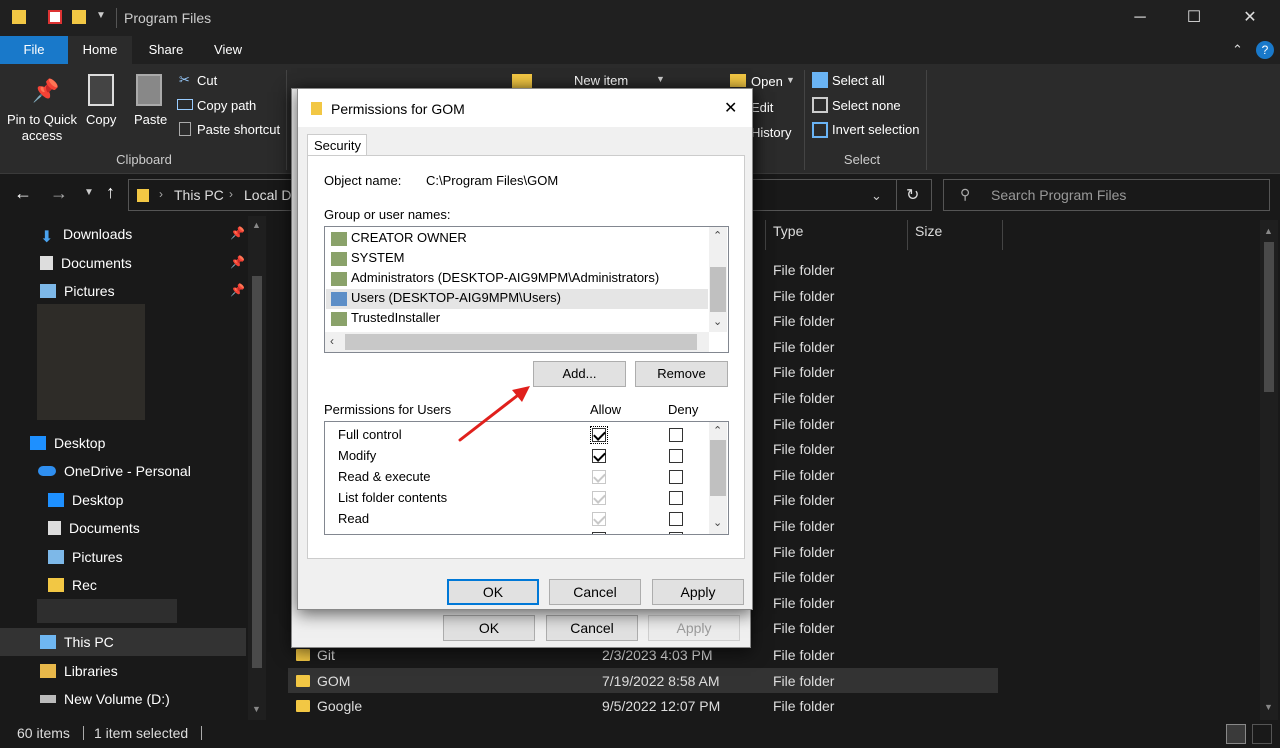 Image resolution: width=1280 pixels, height=748 pixels. What do you see at coordinates (72, 585) in the screenshot?
I see `nav-rec: Rec` at bounding box center [72, 585].